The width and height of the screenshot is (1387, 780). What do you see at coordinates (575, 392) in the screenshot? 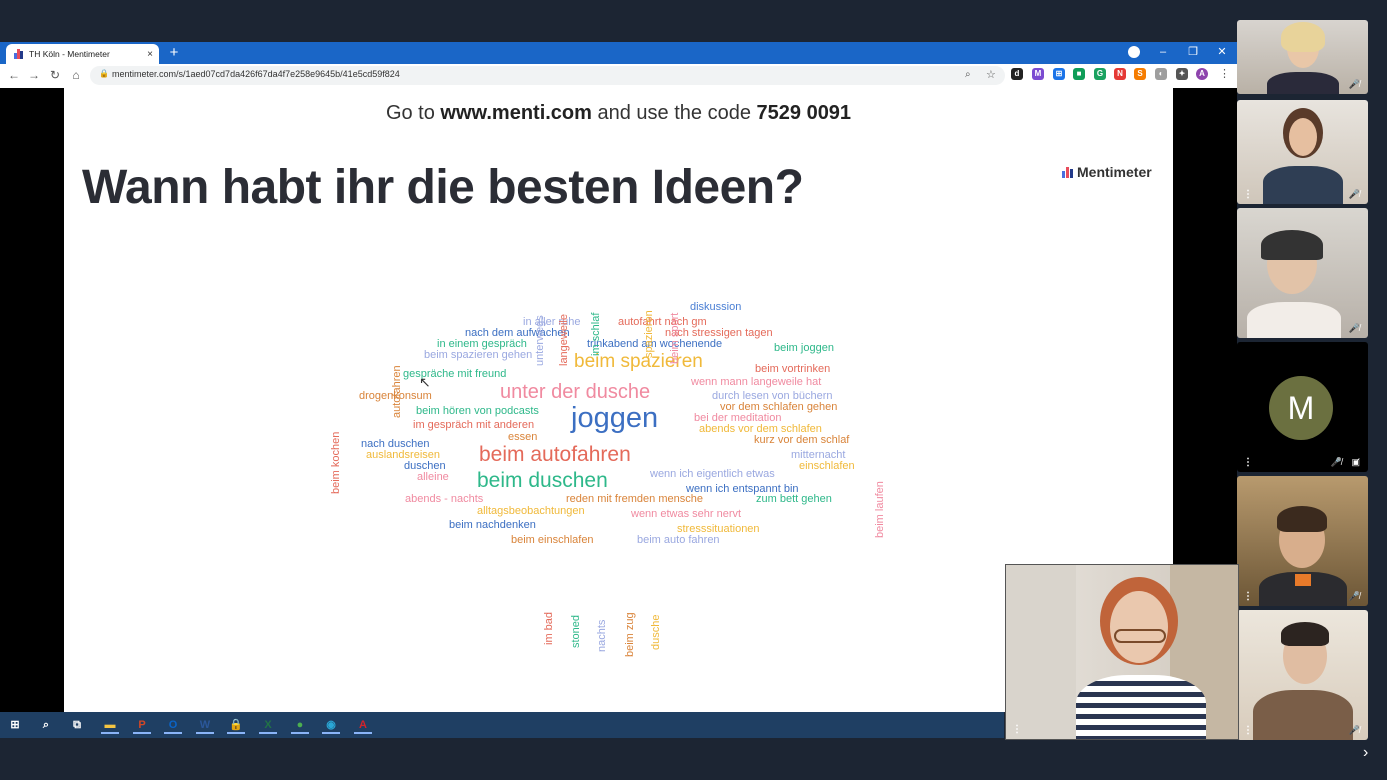
I see `cloud-word: unter der dusche` at bounding box center [575, 392].